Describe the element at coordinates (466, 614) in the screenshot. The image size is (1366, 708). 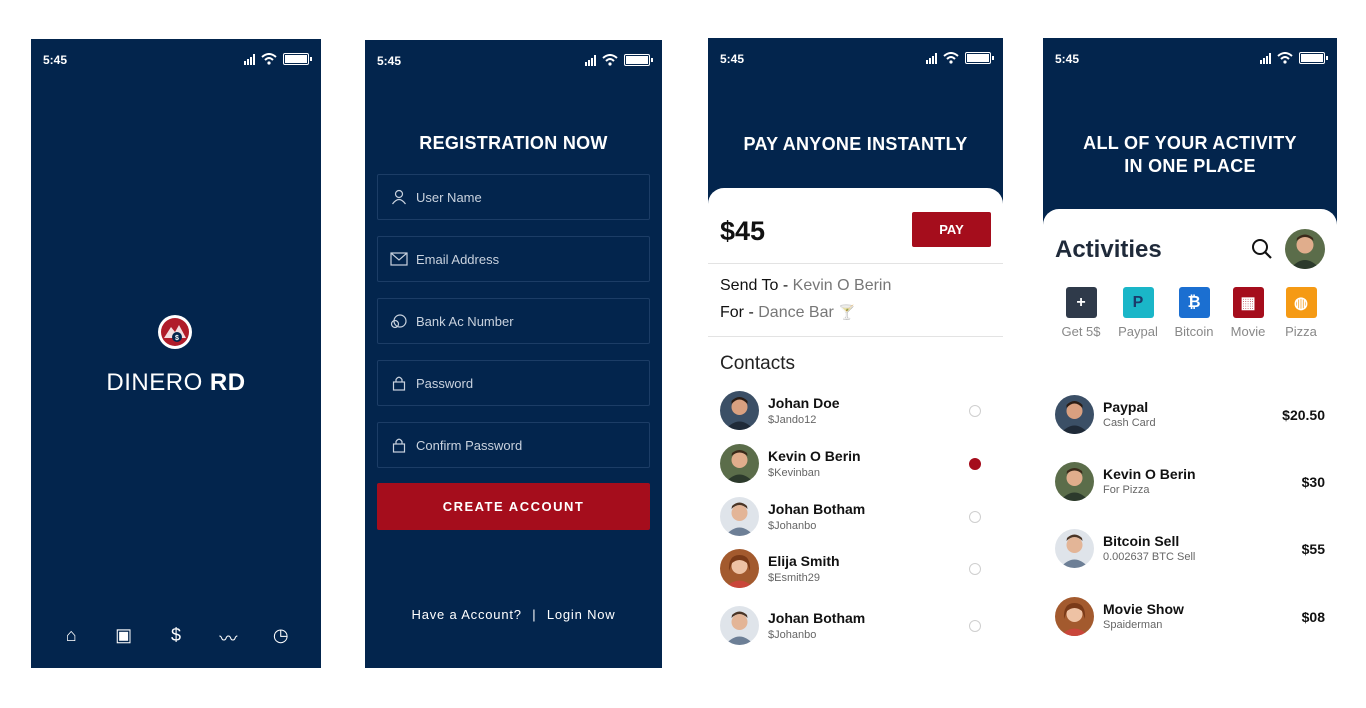
I see `have-account-text: Have a Account?` at that location.